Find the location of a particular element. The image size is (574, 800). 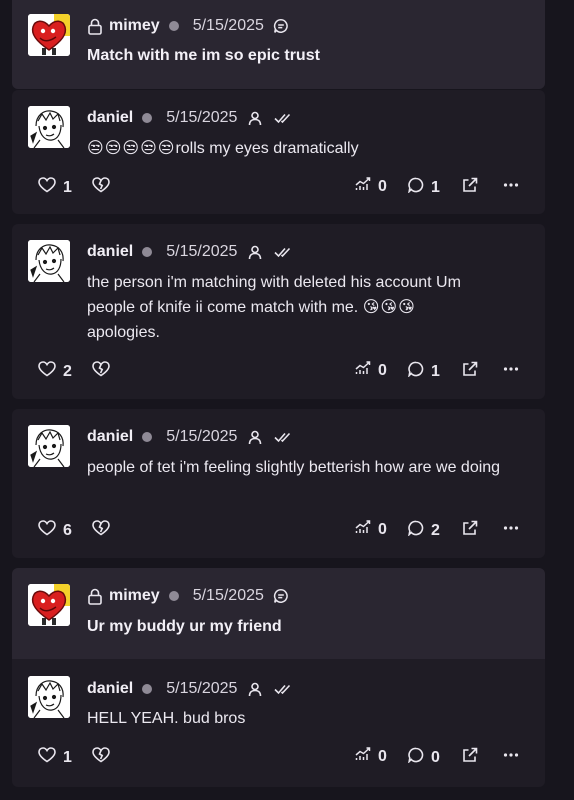

like-button: 2 is located at coordinates (55, 371).